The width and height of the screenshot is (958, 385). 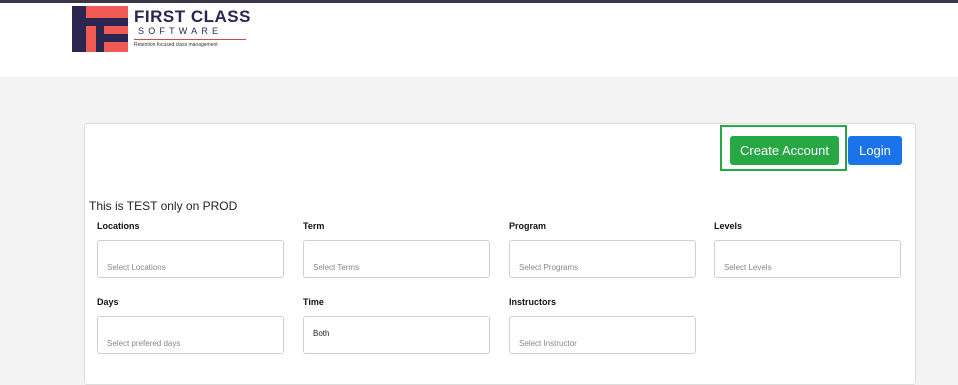 What do you see at coordinates (533, 302) in the screenshot?
I see `instructors-label: Instructors` at bounding box center [533, 302].